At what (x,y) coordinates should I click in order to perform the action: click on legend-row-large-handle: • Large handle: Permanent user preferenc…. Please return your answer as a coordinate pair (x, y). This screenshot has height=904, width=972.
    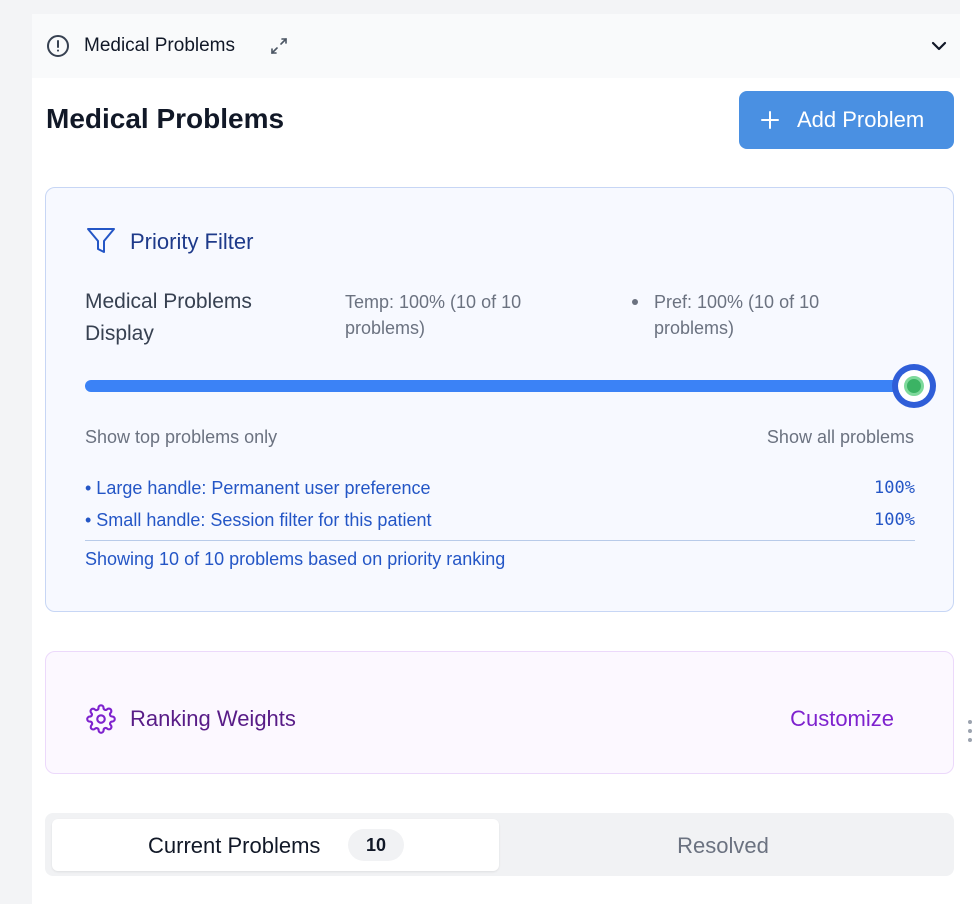
    Looking at the image, I should click on (500, 488).